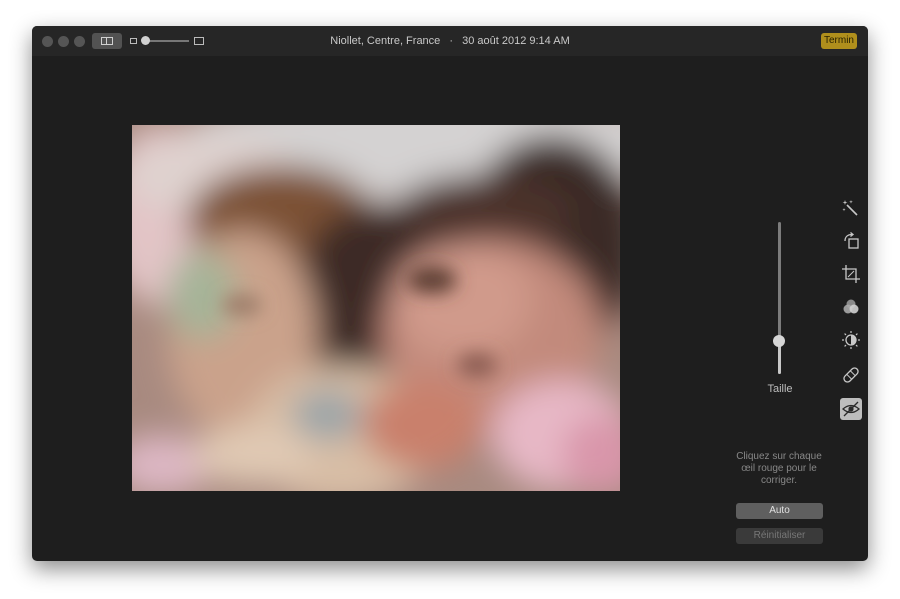 The width and height of the screenshot is (900, 599). I want to click on filters-tool-button, so click(851, 307).